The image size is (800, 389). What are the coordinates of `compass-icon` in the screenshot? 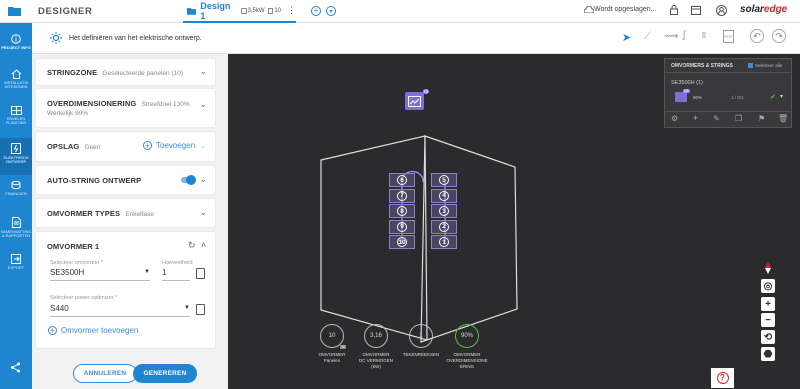 It's located at (768, 268).